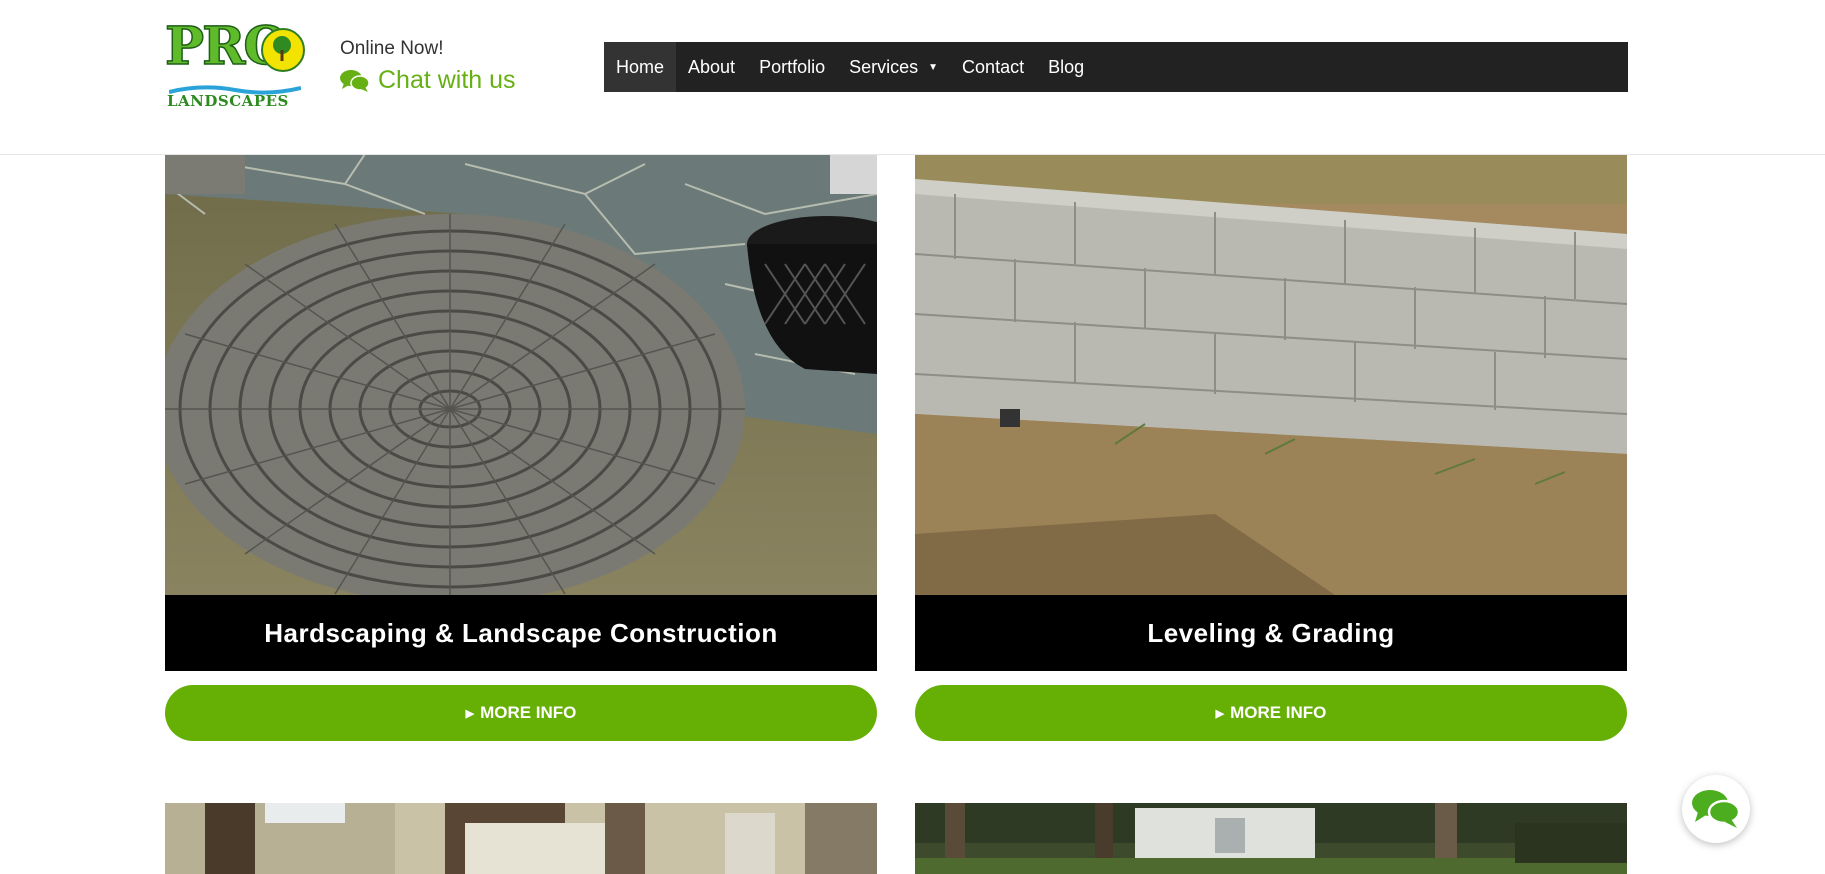 The width and height of the screenshot is (1825, 874). I want to click on chat-floating-button, so click(1716, 809).